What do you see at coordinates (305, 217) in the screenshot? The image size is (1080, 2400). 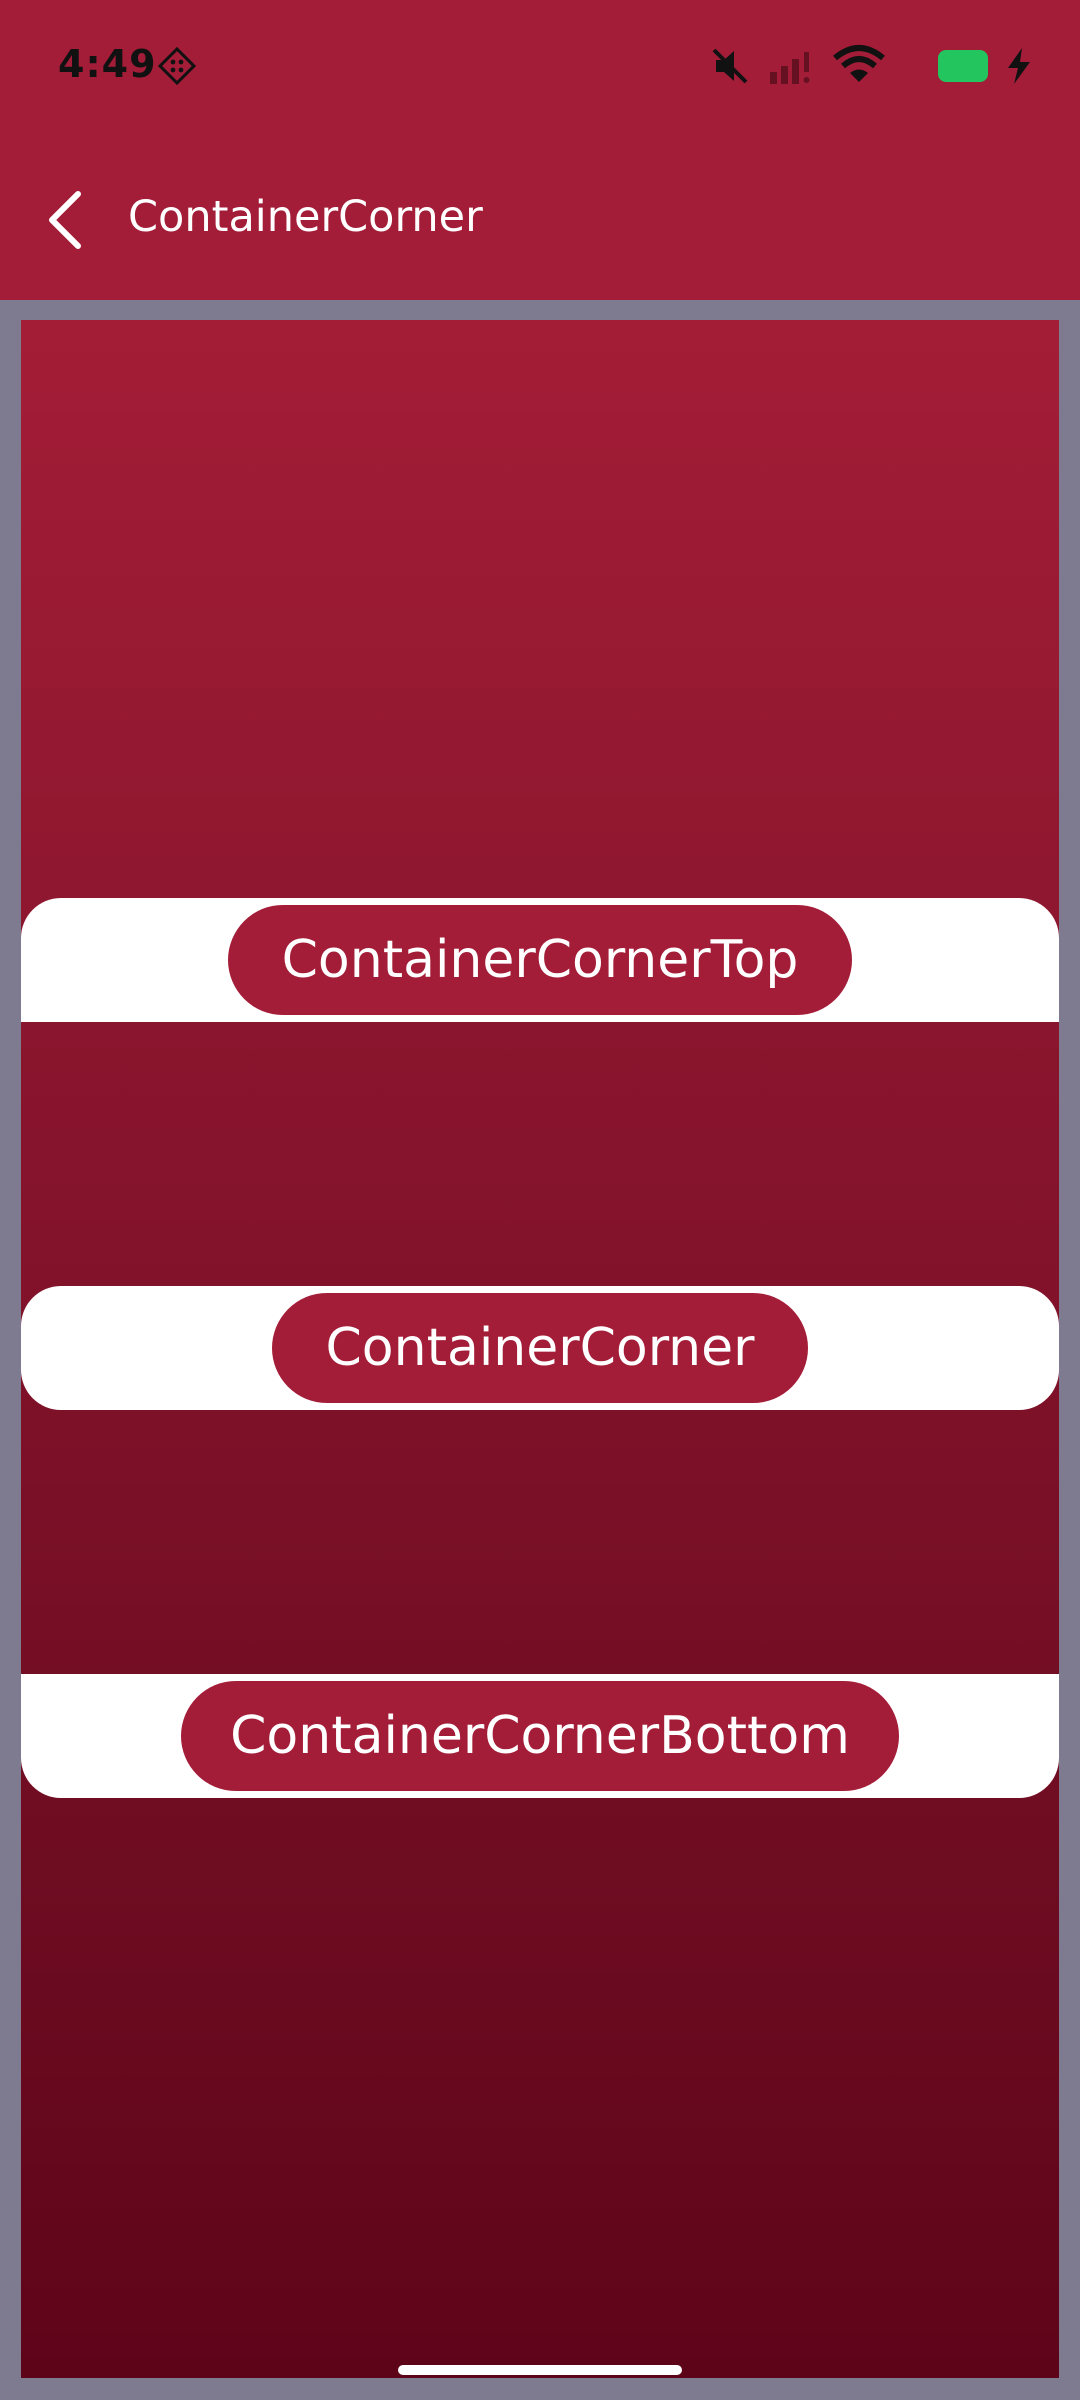 I see `page-title: ContainerCorner` at bounding box center [305, 217].